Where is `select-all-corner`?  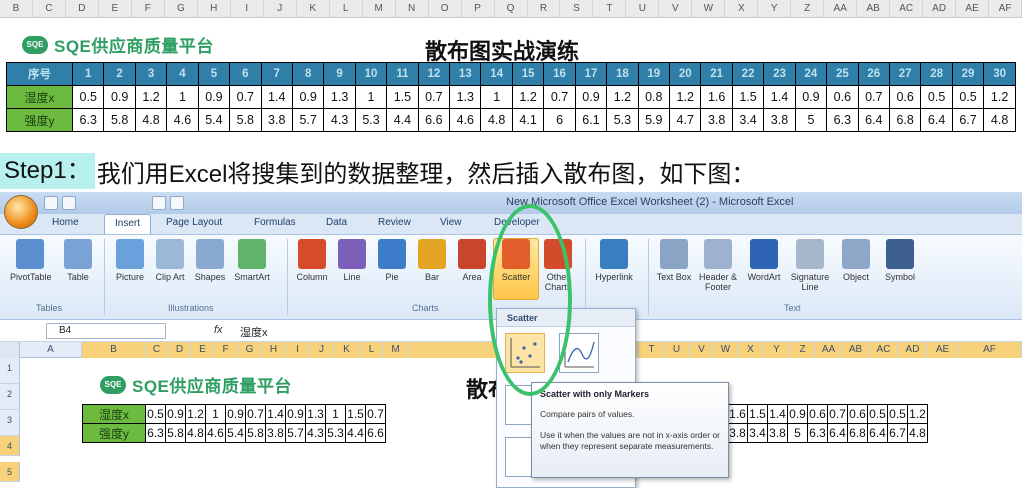 select-all-corner is located at coordinates (10, 350).